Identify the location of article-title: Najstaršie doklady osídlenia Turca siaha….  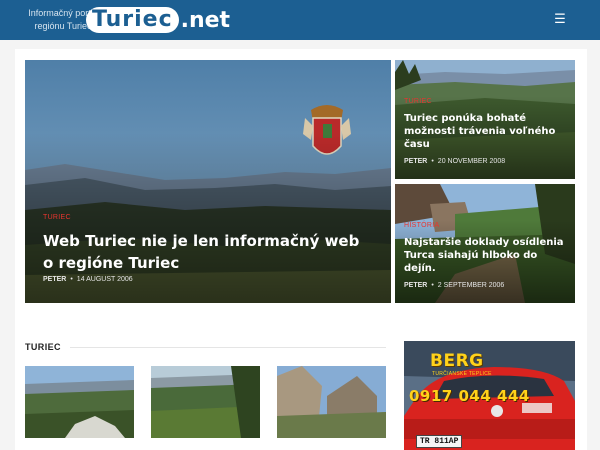
(486, 255).